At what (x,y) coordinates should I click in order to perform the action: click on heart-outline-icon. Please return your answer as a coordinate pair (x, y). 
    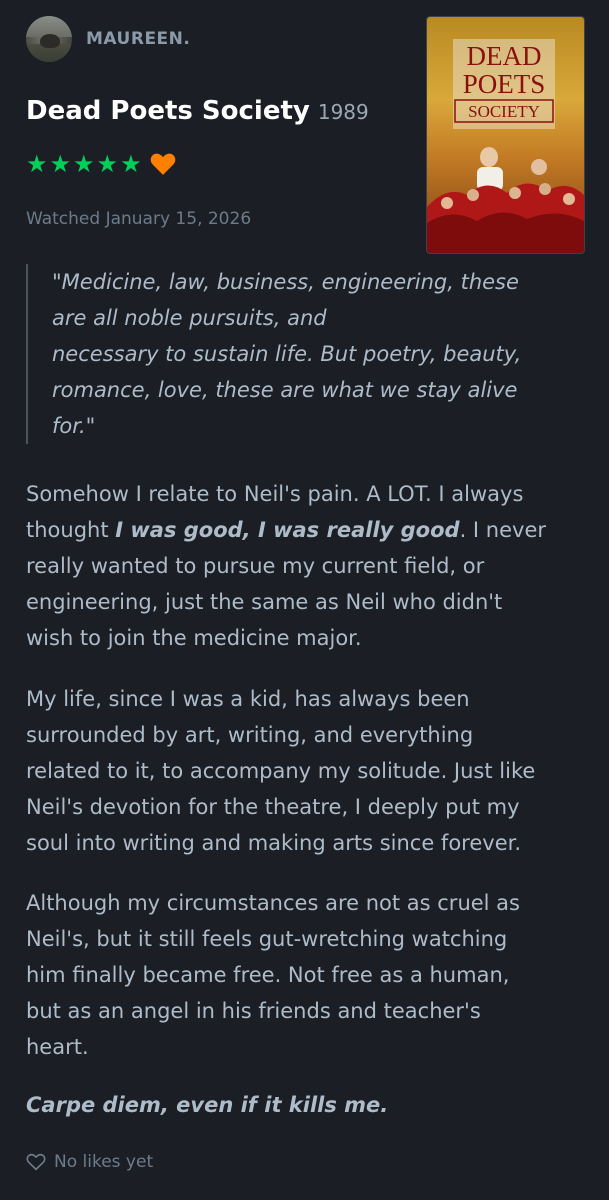
    Looking at the image, I should click on (36, 1162).